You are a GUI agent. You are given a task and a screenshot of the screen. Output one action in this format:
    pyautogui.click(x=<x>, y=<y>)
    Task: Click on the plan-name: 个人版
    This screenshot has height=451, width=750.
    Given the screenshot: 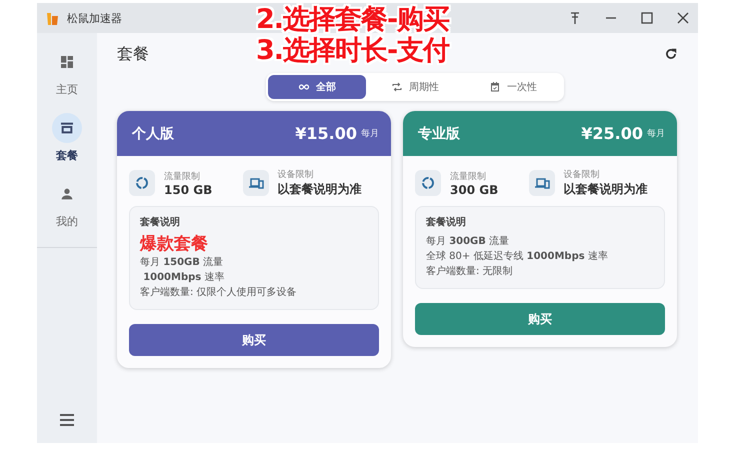 What is the action you would take?
    pyautogui.click(x=153, y=133)
    